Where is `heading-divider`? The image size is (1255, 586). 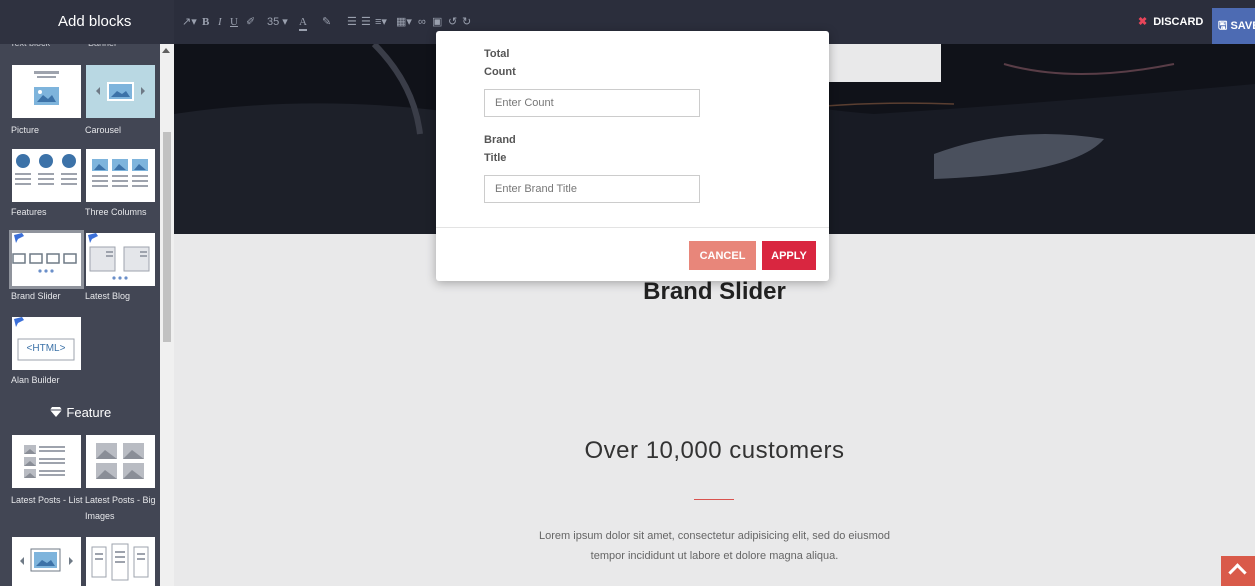
heading-divider is located at coordinates (714, 499).